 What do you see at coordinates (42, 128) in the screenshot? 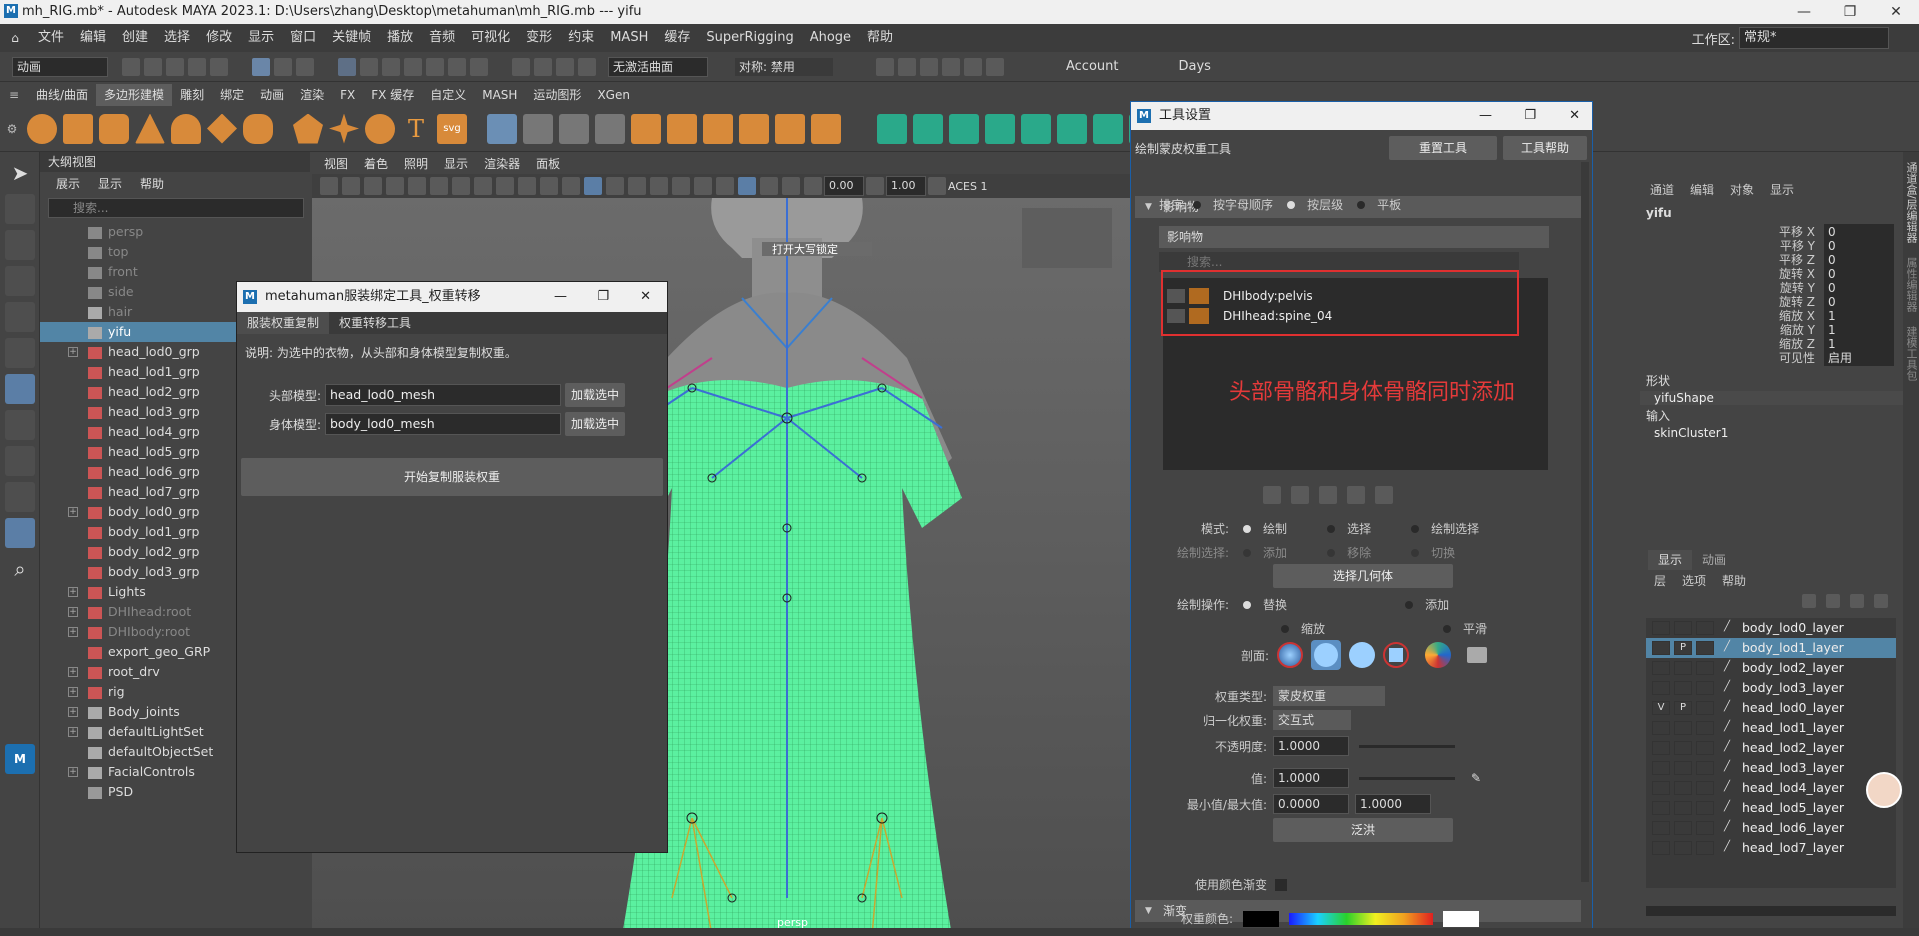
I see `poly-sphere-icon` at bounding box center [42, 128].